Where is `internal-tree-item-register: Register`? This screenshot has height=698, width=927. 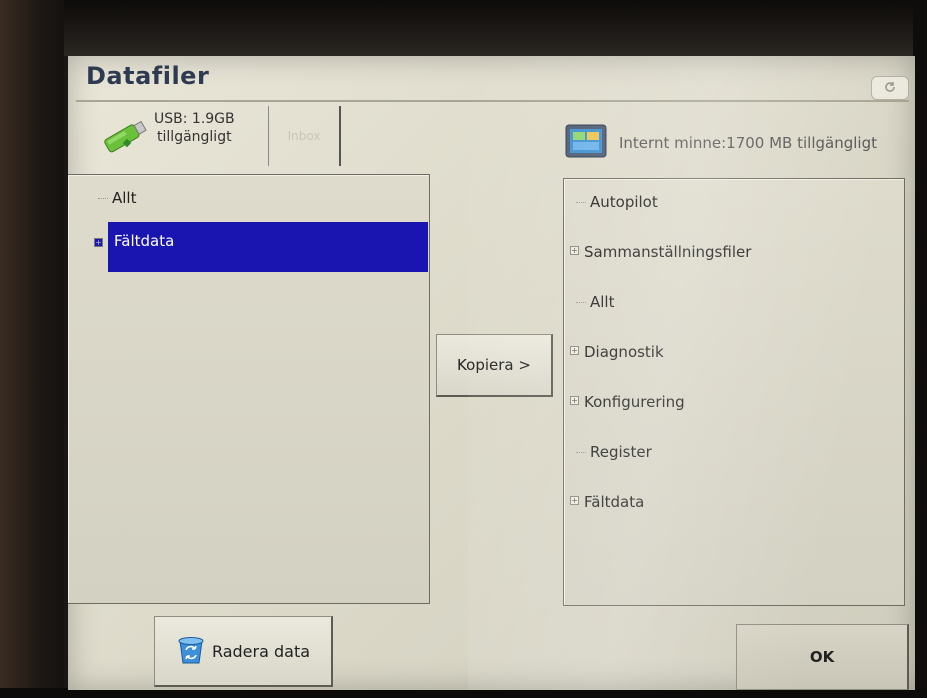 internal-tree-item-register: Register is located at coordinates (614, 452).